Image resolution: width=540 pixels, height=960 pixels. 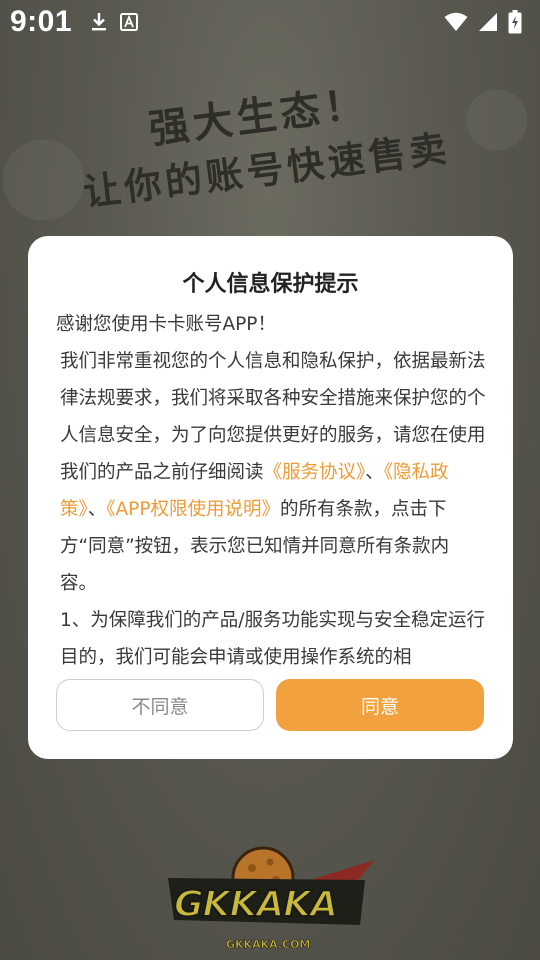 What do you see at coordinates (41, 21) in the screenshot?
I see `status-time: 9:01` at bounding box center [41, 21].